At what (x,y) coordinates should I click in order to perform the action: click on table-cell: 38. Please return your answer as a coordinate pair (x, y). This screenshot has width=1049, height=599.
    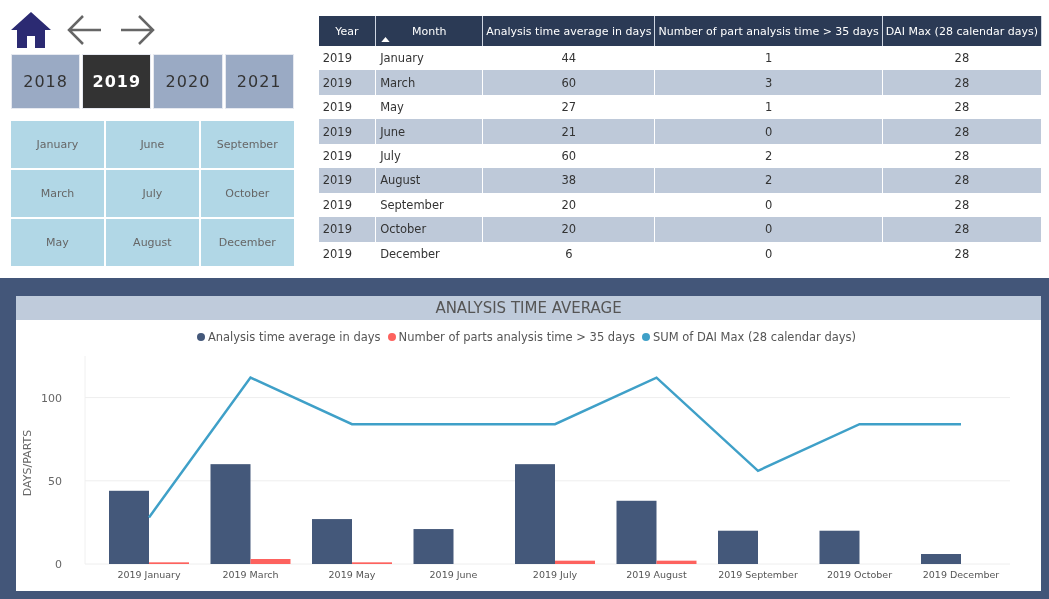
    Looking at the image, I should click on (568, 180).